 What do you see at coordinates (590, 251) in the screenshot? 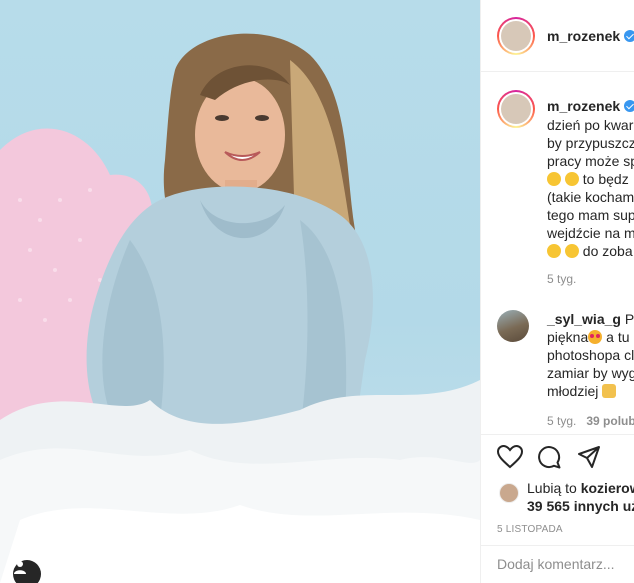
I see `caption-line: do zoba` at bounding box center [590, 251].